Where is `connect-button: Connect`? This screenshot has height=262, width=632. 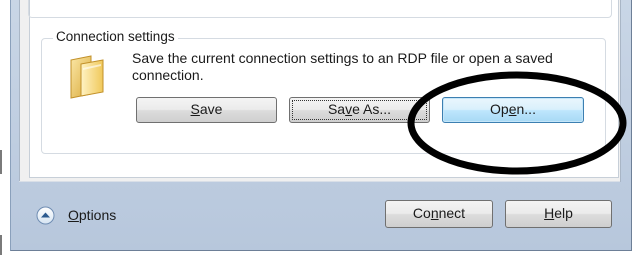 connect-button: Connect is located at coordinates (439, 214).